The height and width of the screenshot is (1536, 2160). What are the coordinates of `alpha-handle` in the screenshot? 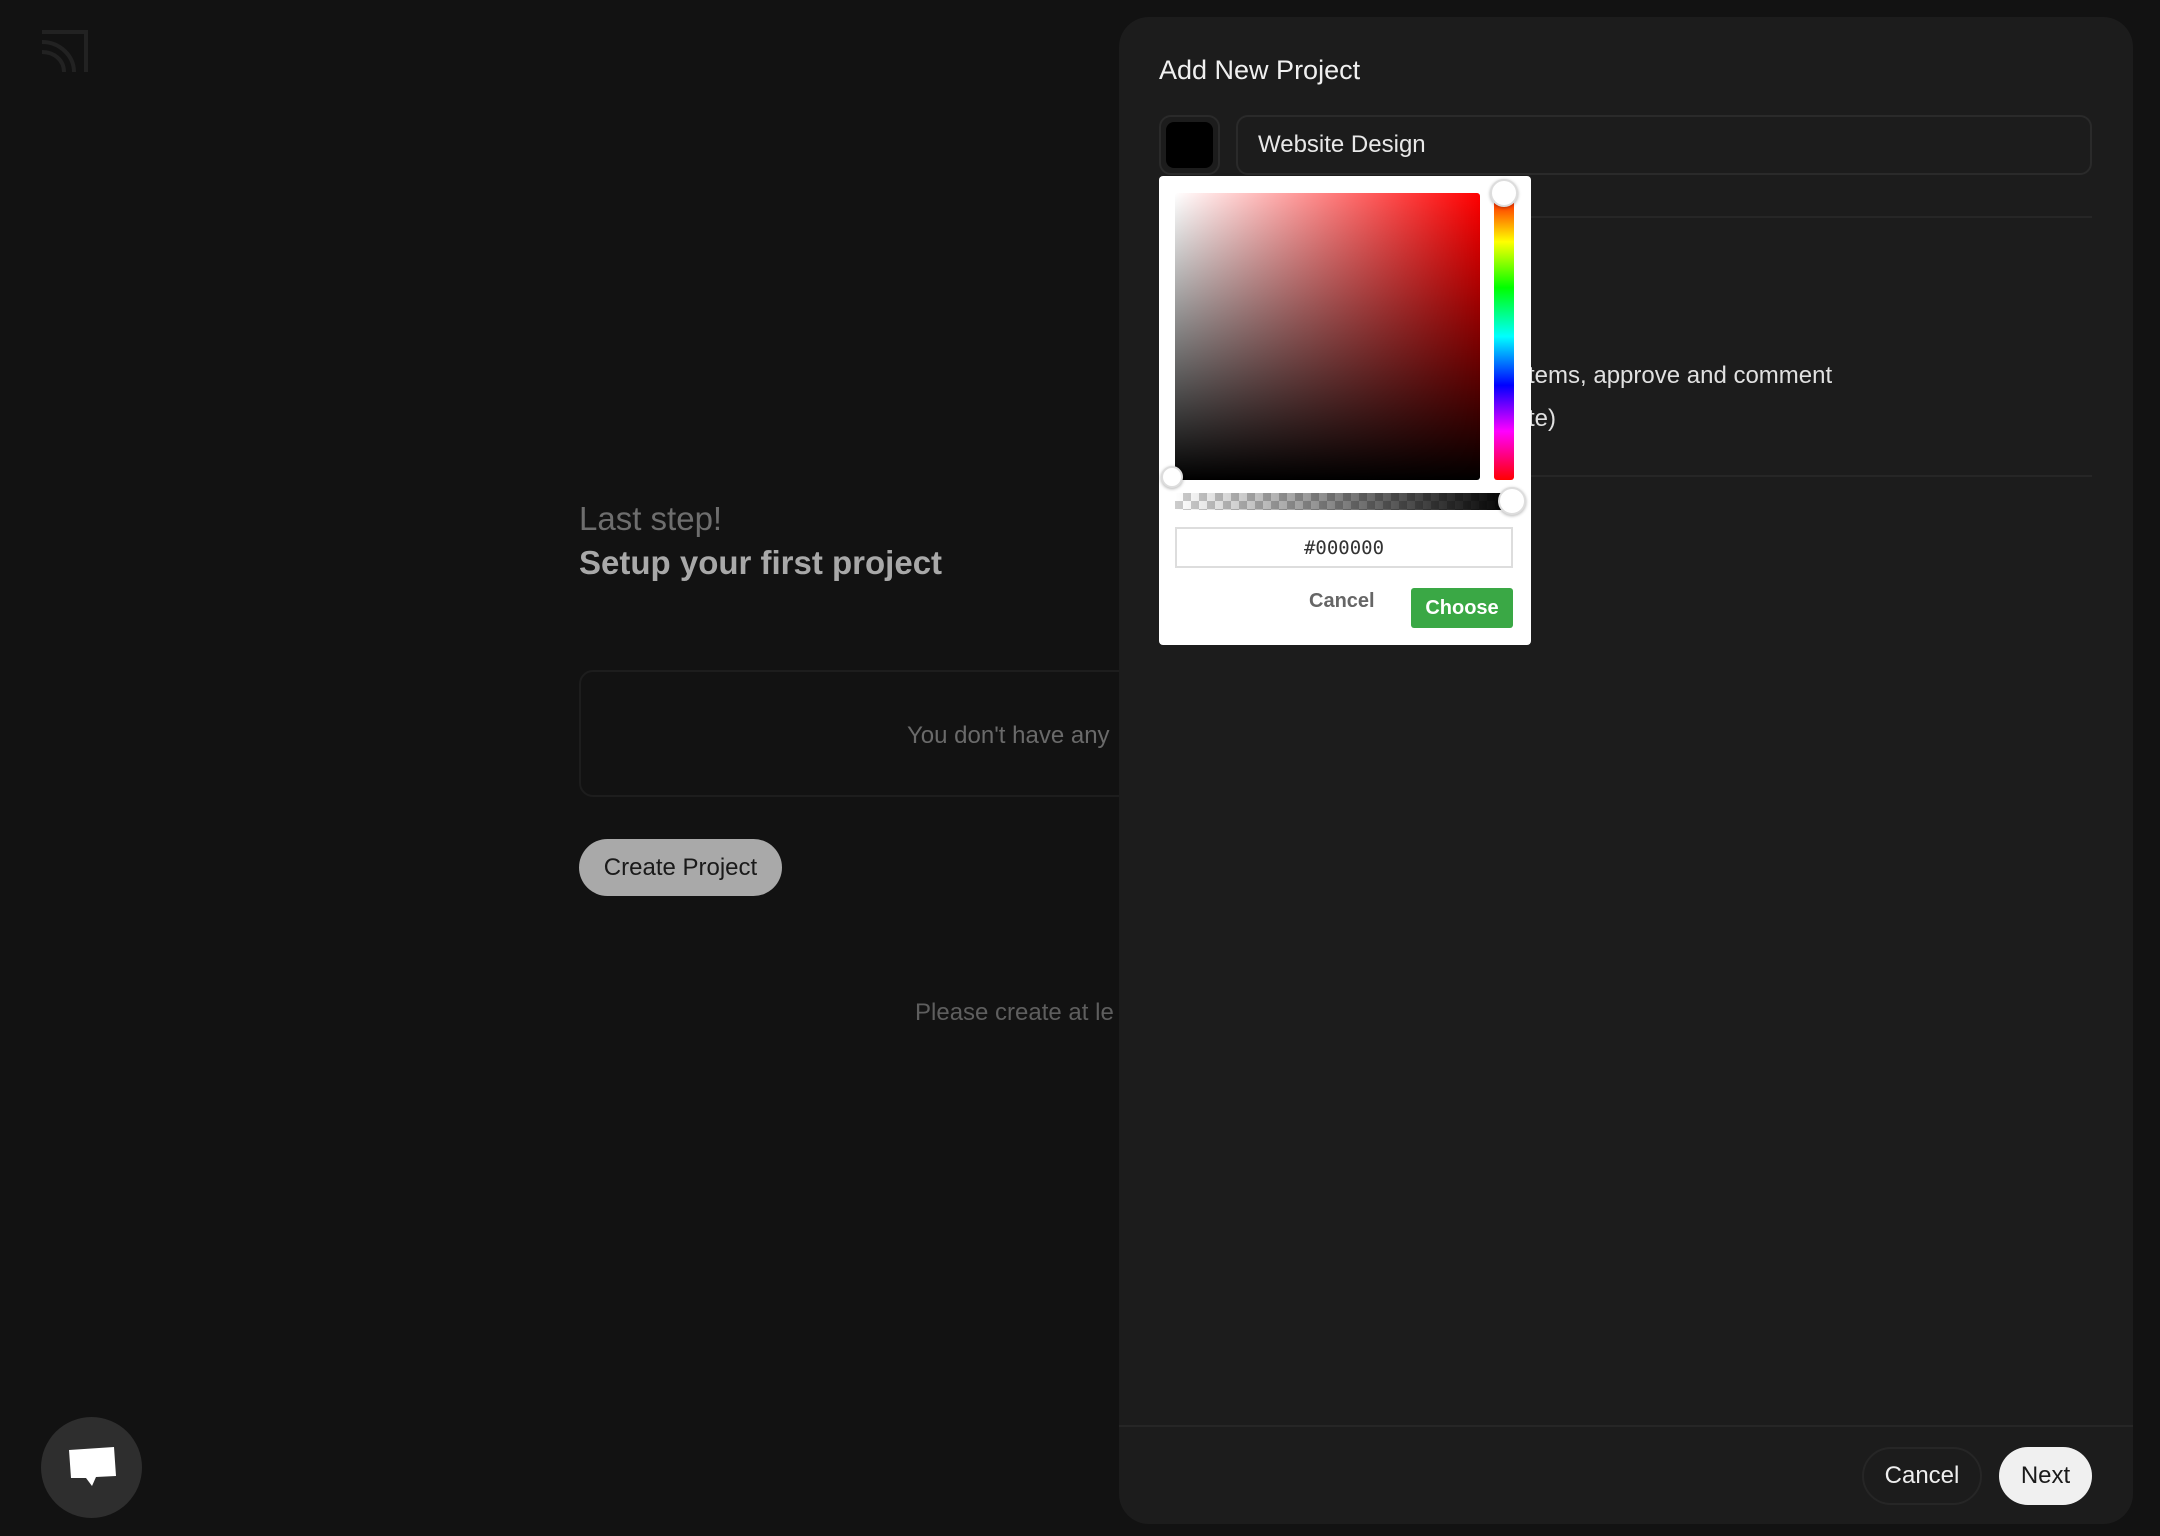 It's located at (1512, 501).